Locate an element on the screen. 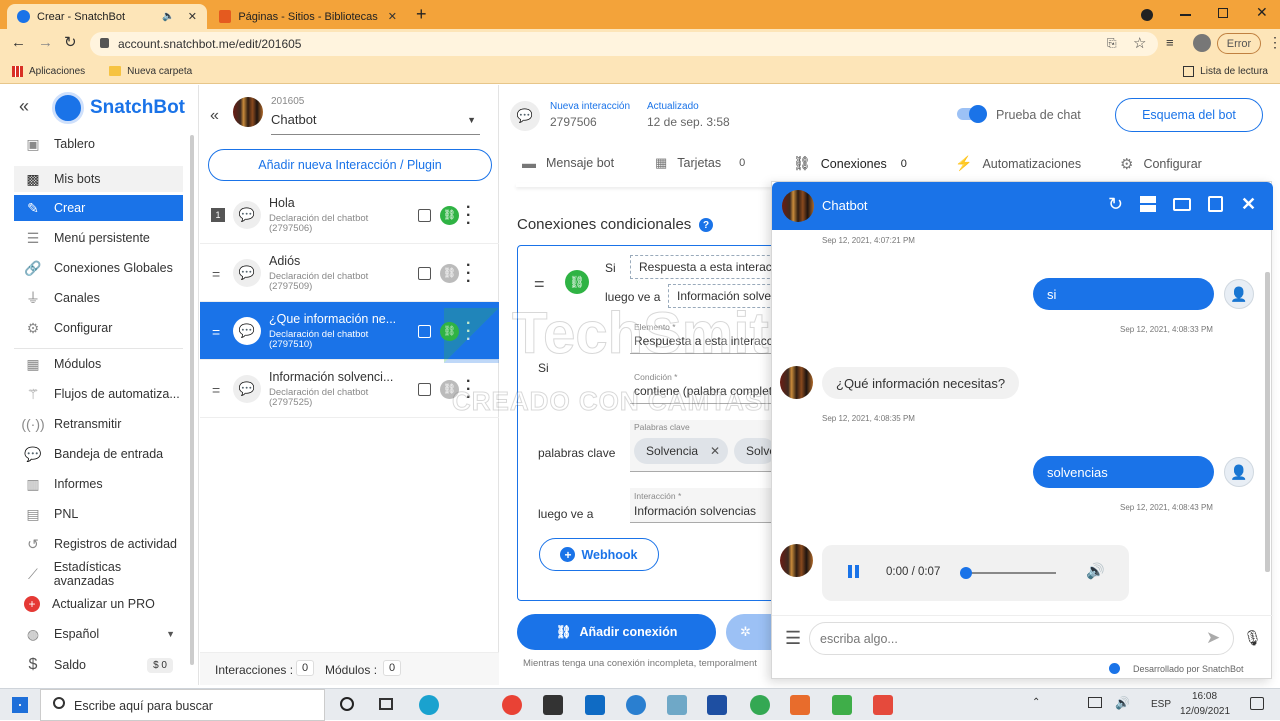  tab-configurar: ⚙ Configurar is located at coordinates (1161, 164).